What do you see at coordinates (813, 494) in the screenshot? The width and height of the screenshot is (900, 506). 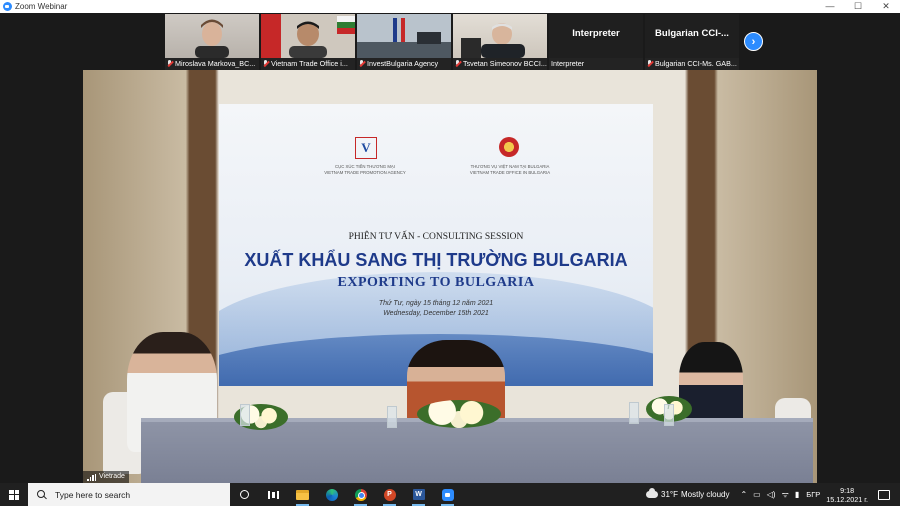 I see `input-language: БГР` at bounding box center [813, 494].